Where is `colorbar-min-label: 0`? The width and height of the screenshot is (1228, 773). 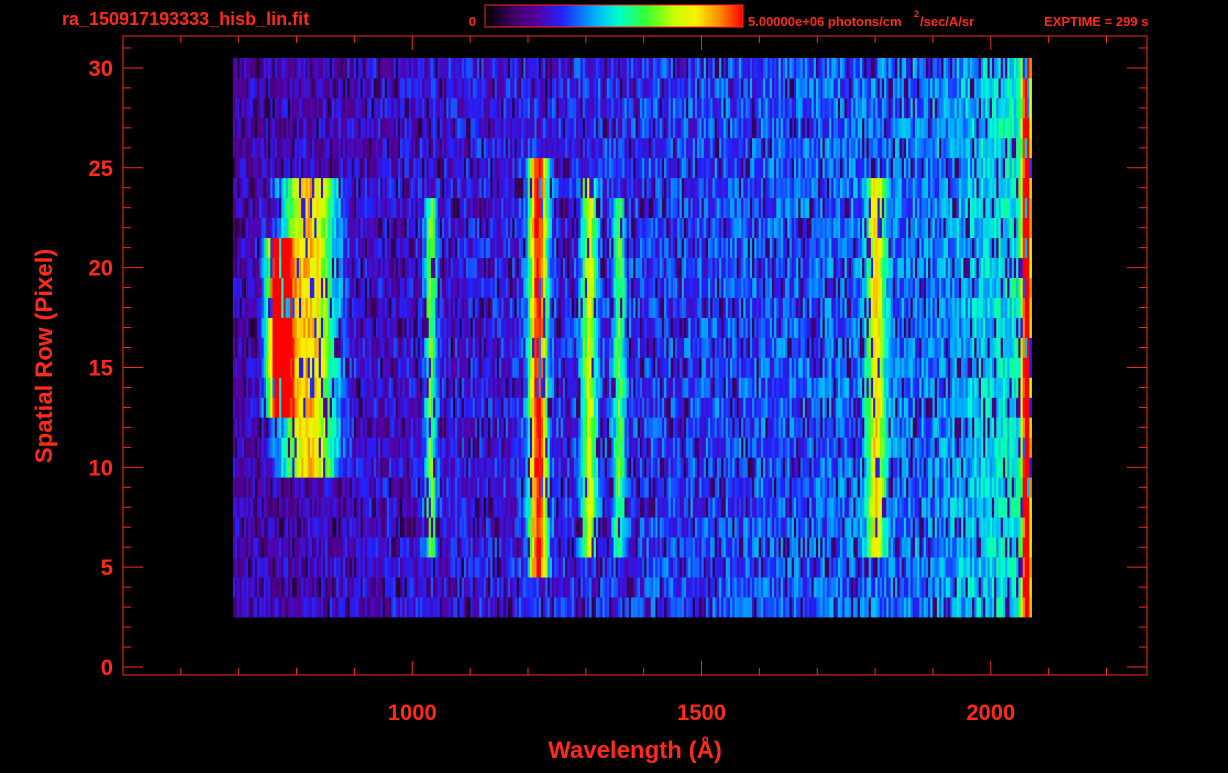
colorbar-min-label: 0 is located at coordinates (472, 21).